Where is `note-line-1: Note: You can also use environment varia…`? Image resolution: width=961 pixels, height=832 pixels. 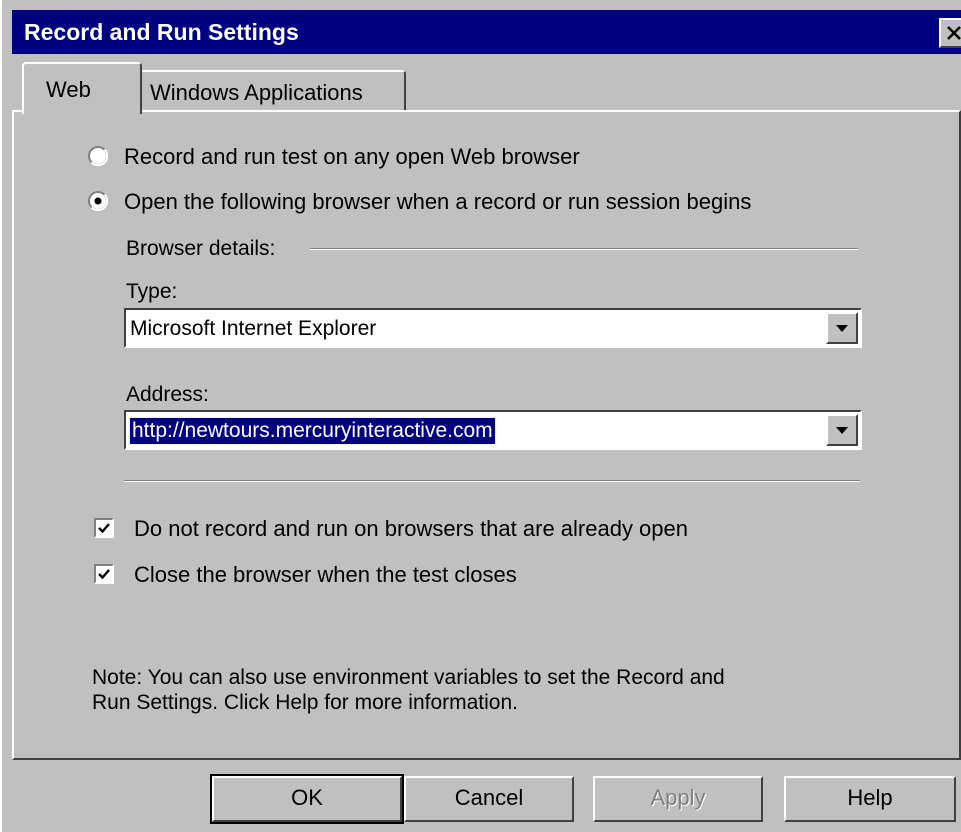
note-line-1: Note: You can also use environment varia… is located at coordinates (408, 677).